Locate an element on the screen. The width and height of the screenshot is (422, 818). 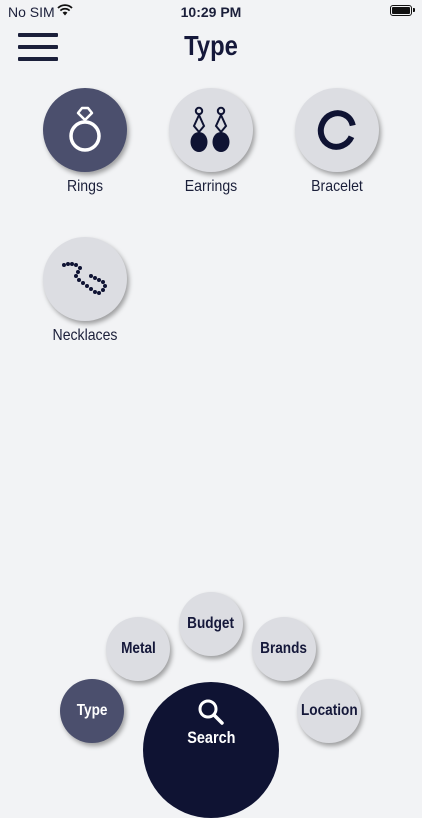
type-label-necklaces: Necklaces is located at coordinates (85, 335).